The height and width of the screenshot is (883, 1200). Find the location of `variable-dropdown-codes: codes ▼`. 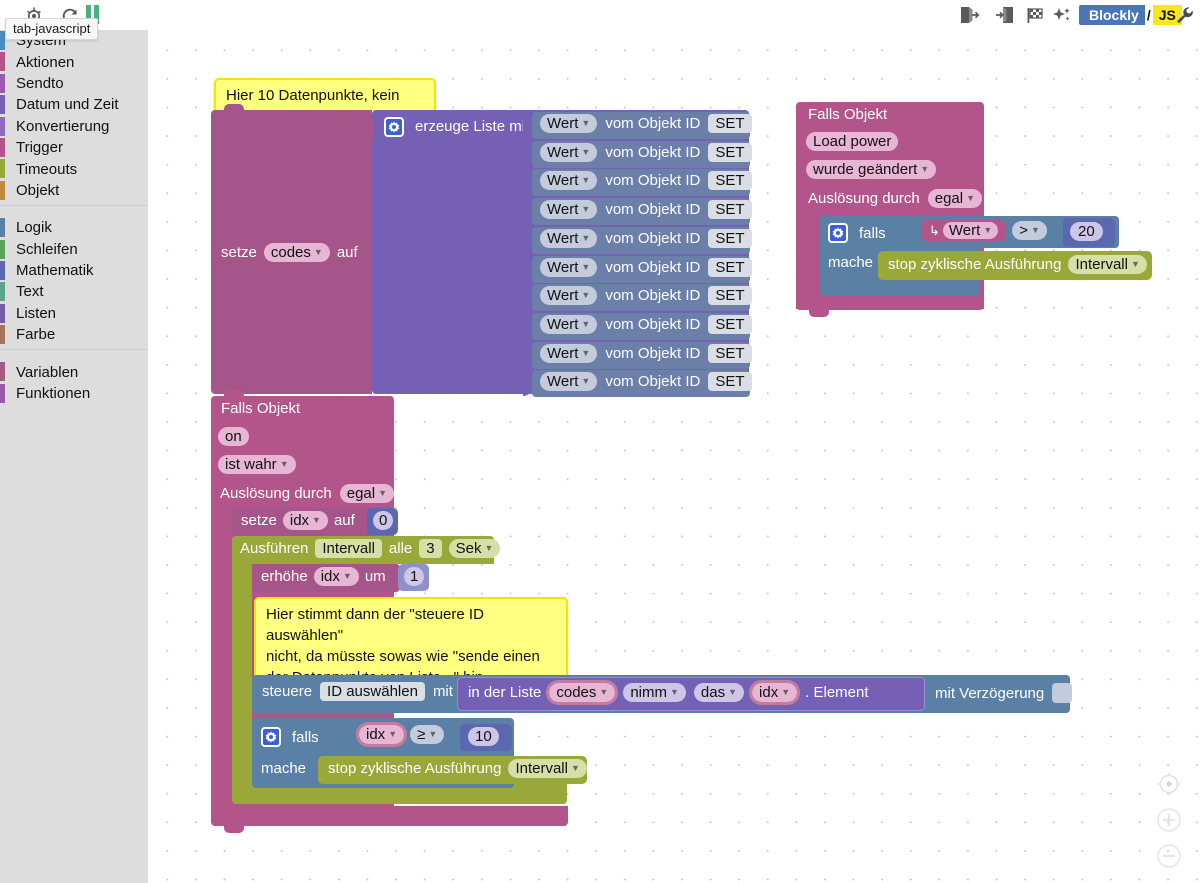

variable-dropdown-codes: codes ▼ is located at coordinates (296, 252).